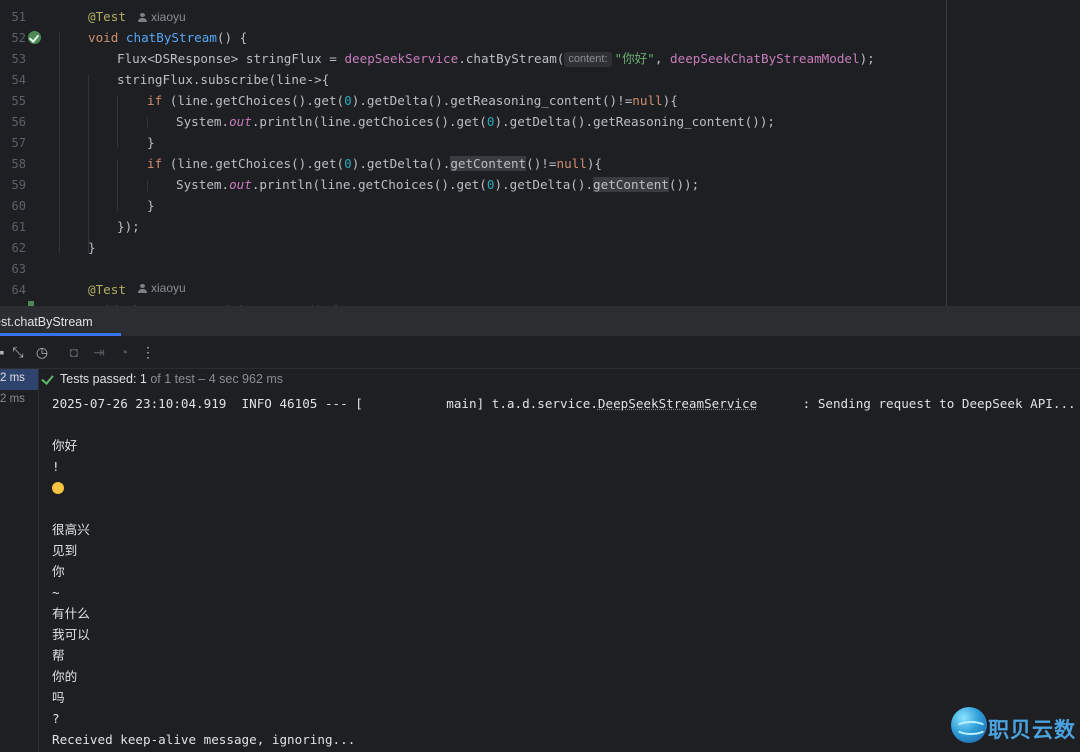 This screenshot has width=1080, height=752. Describe the element at coordinates (58, 488) in the screenshot. I see `smiling-emoji-icon` at that location.